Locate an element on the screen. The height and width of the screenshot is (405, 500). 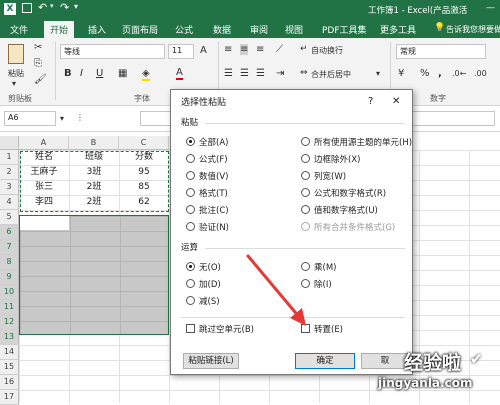
select-all-corner is located at coordinates (9, 143).